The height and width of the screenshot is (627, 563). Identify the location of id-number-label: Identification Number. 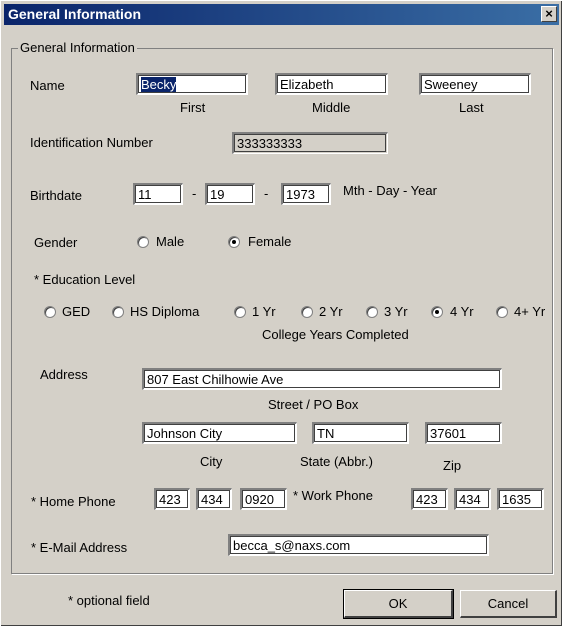
(91, 142).